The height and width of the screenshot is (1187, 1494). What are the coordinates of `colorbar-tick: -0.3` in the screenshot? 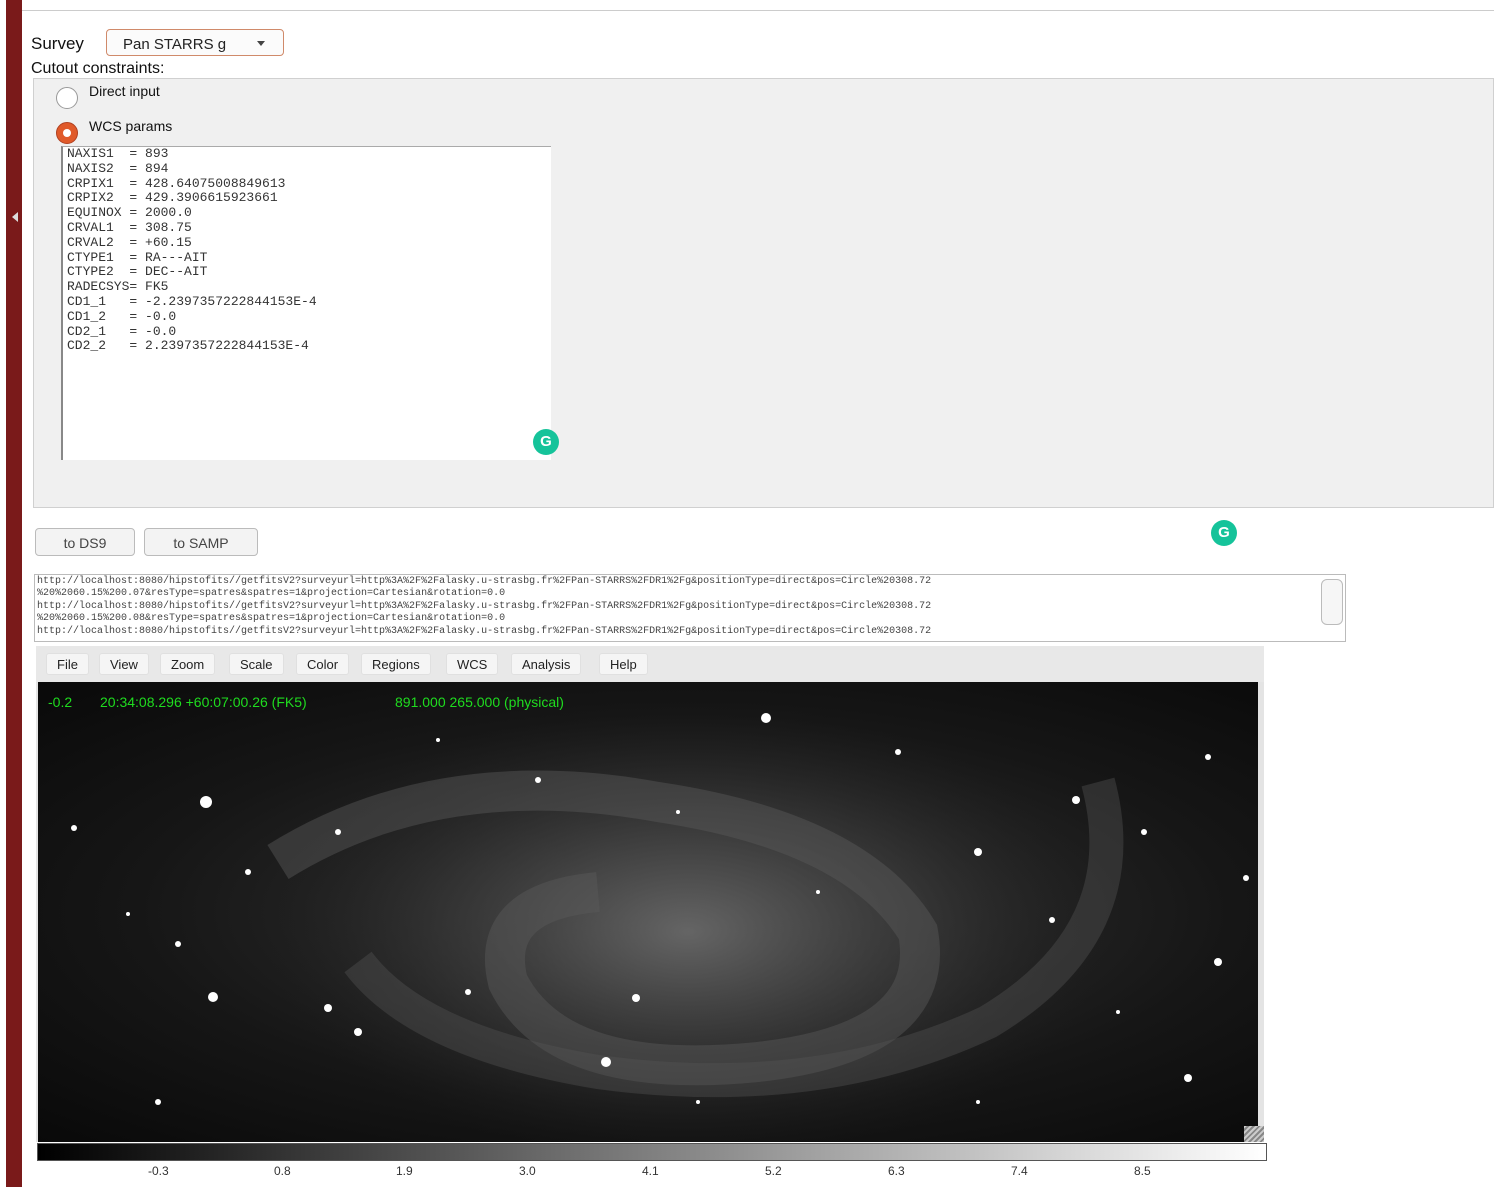 It's located at (158, 1171).